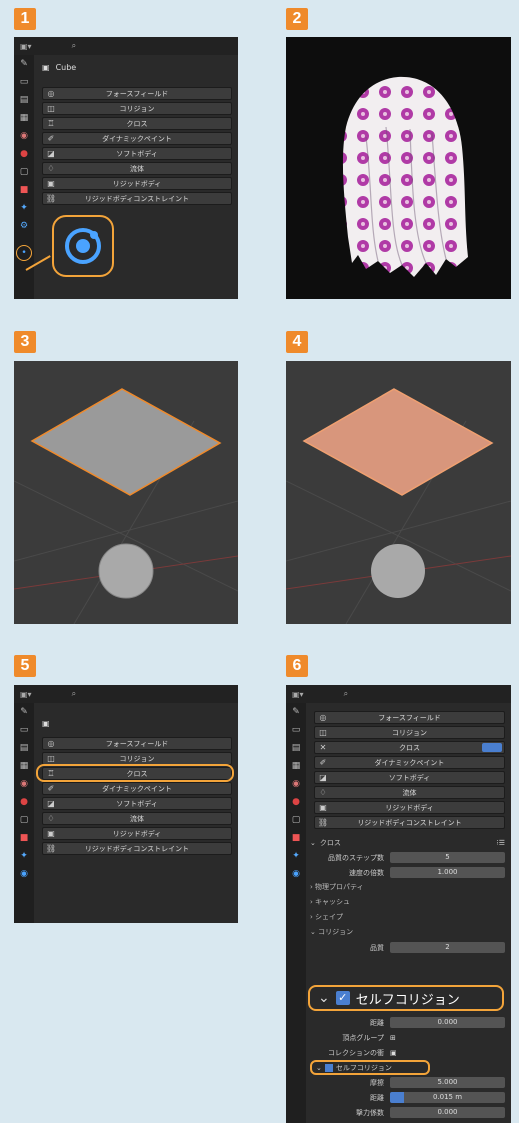 This screenshot has width=519, height=1123. I want to click on sphere-object, so click(398, 571).